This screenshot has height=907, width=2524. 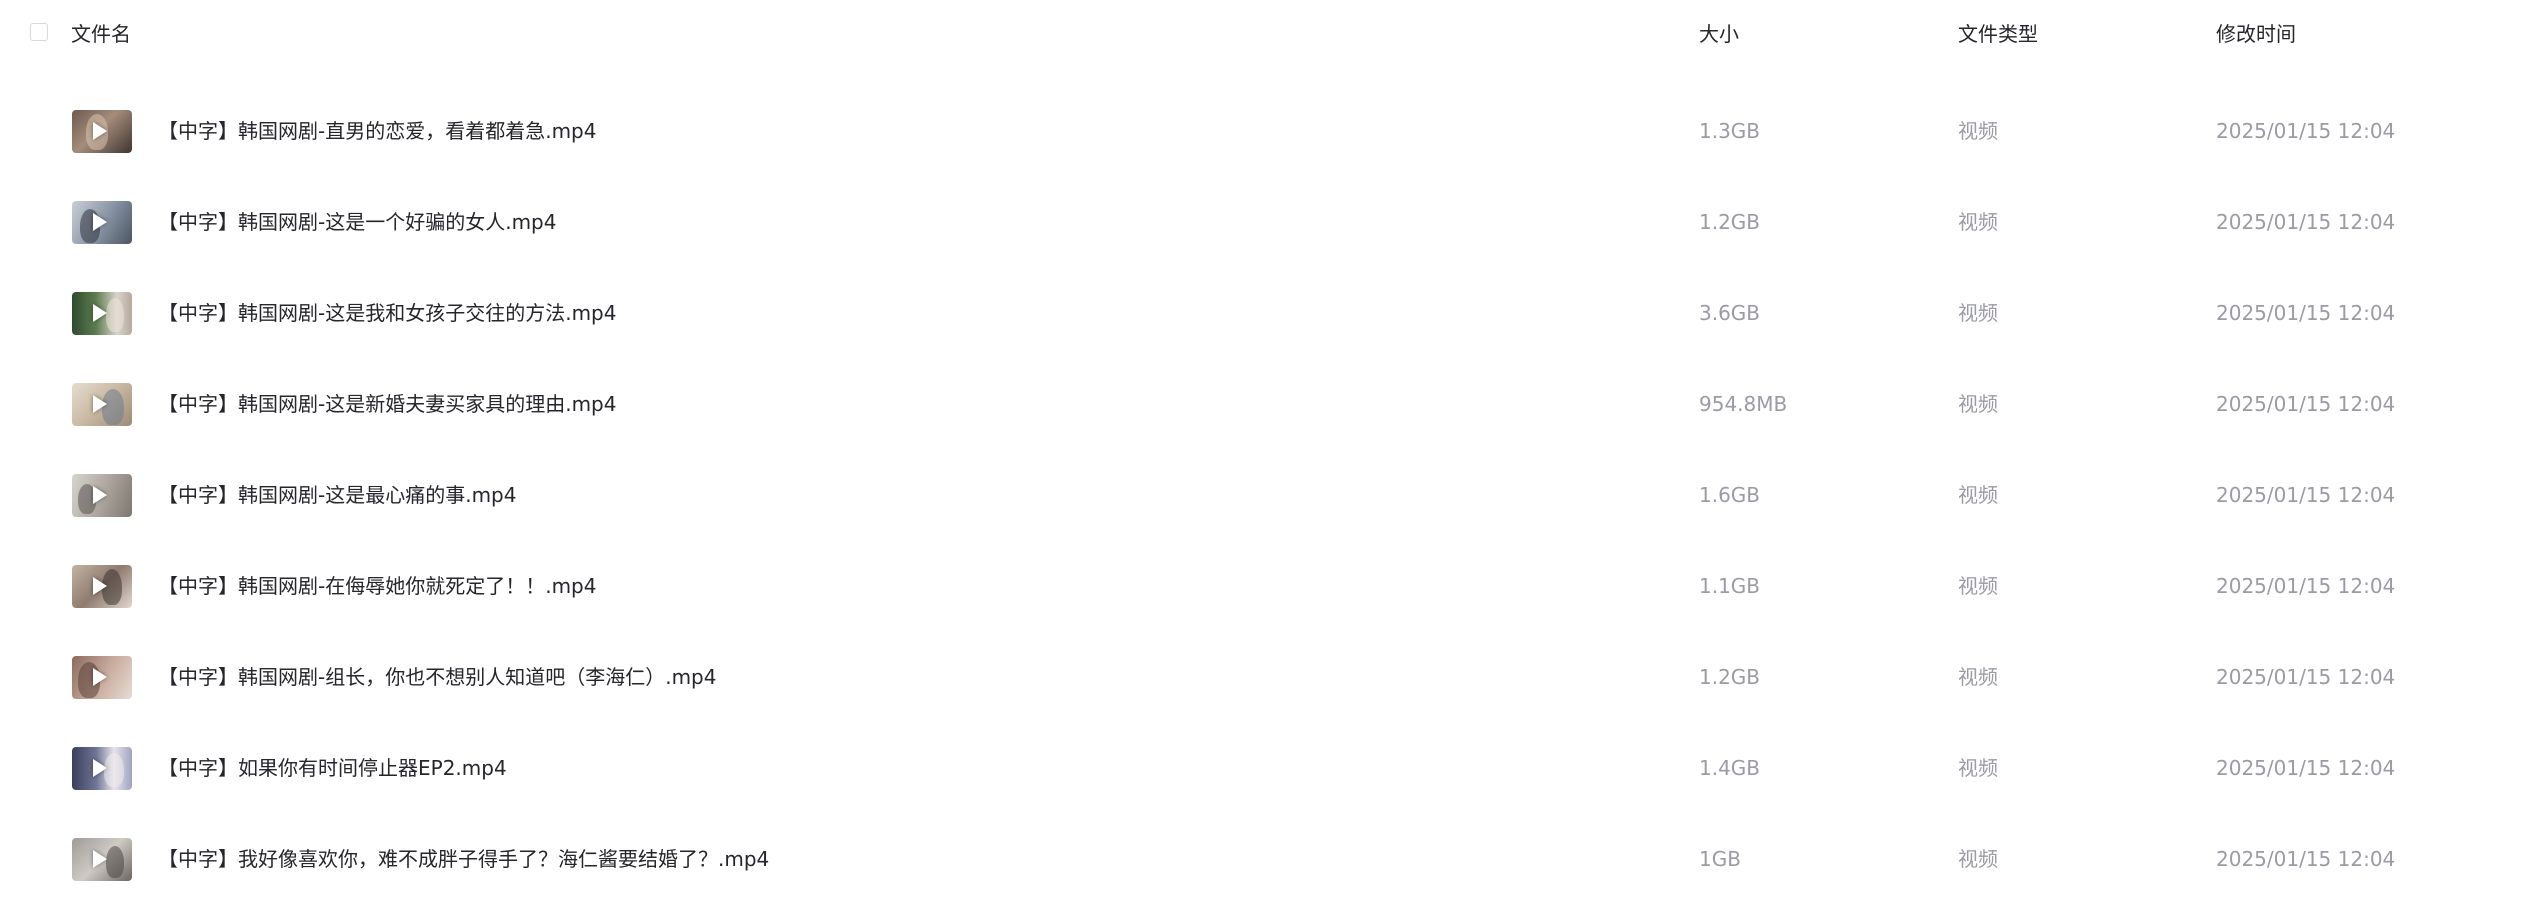 What do you see at coordinates (1743, 404) in the screenshot?
I see `file-size: 954.8MB` at bounding box center [1743, 404].